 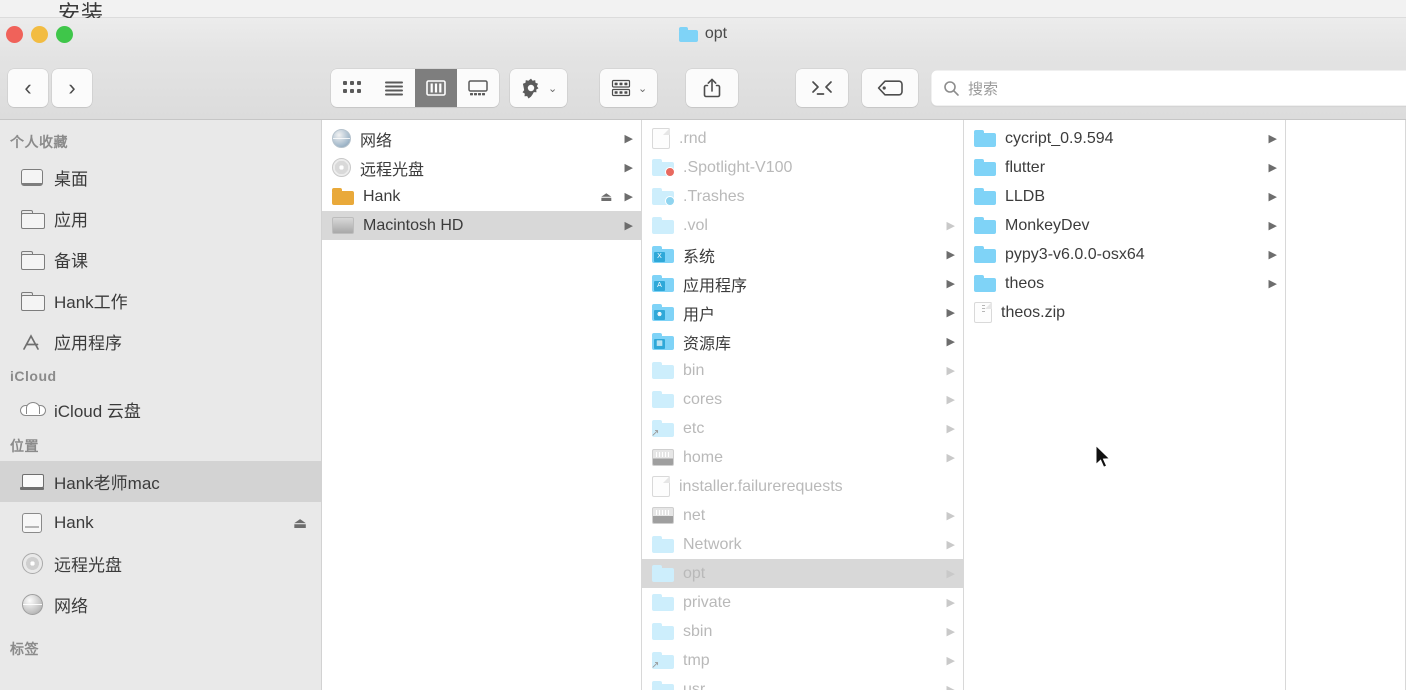 I want to click on sidebar-item-applications: 应用程序, so click(x=160, y=341).